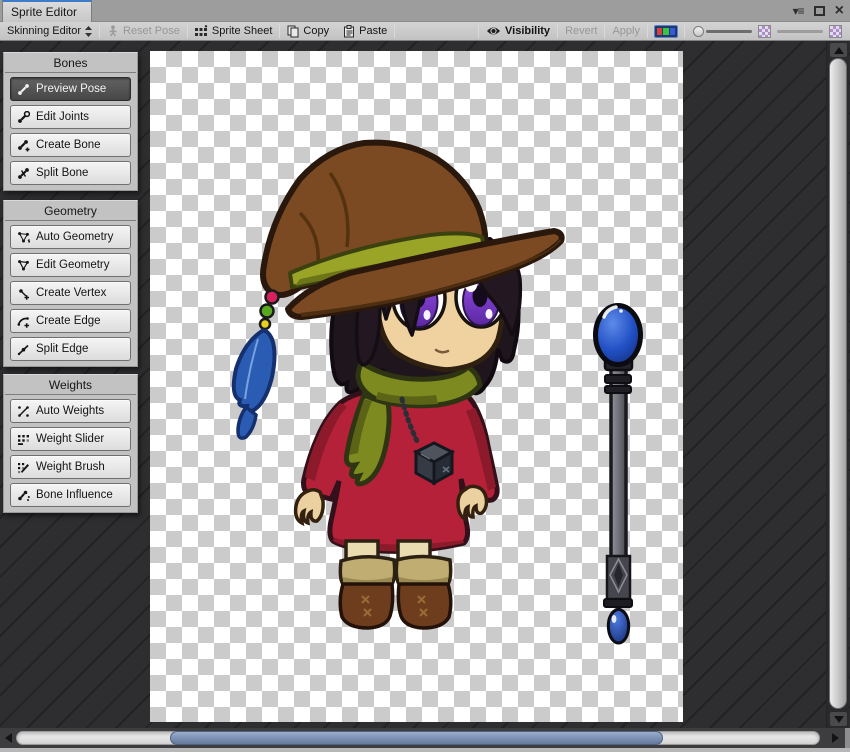 Image resolution: width=850 pixels, height=752 pixels. I want to click on toolbar-right-group: Visibility Revert Apply, so click(664, 31).